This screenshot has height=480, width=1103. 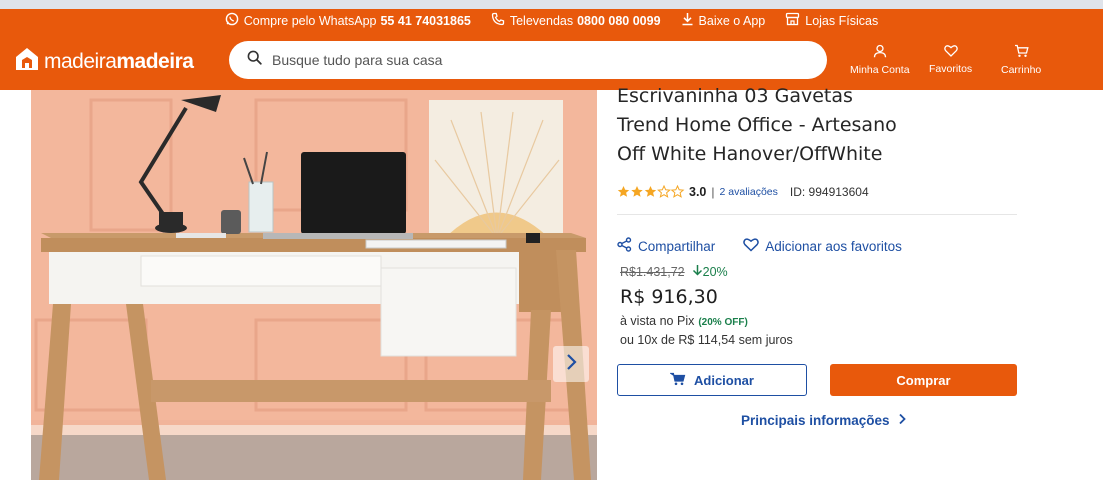 I want to click on current-price: R$ 916,30, so click(x=669, y=297).